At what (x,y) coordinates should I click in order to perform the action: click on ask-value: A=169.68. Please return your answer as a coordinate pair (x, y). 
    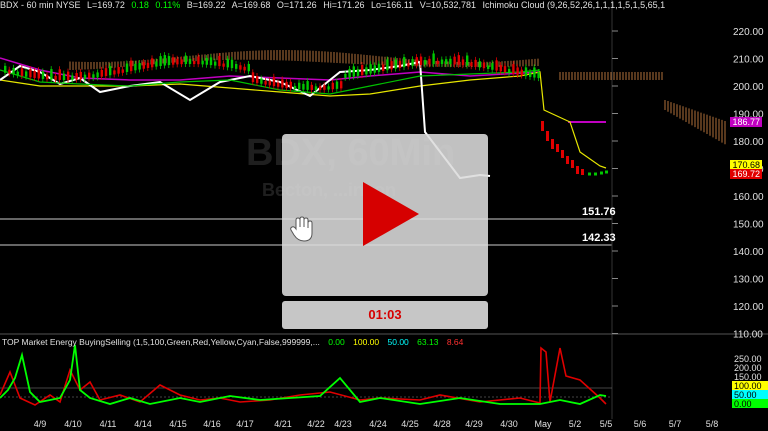
    Looking at the image, I should click on (251, 5).